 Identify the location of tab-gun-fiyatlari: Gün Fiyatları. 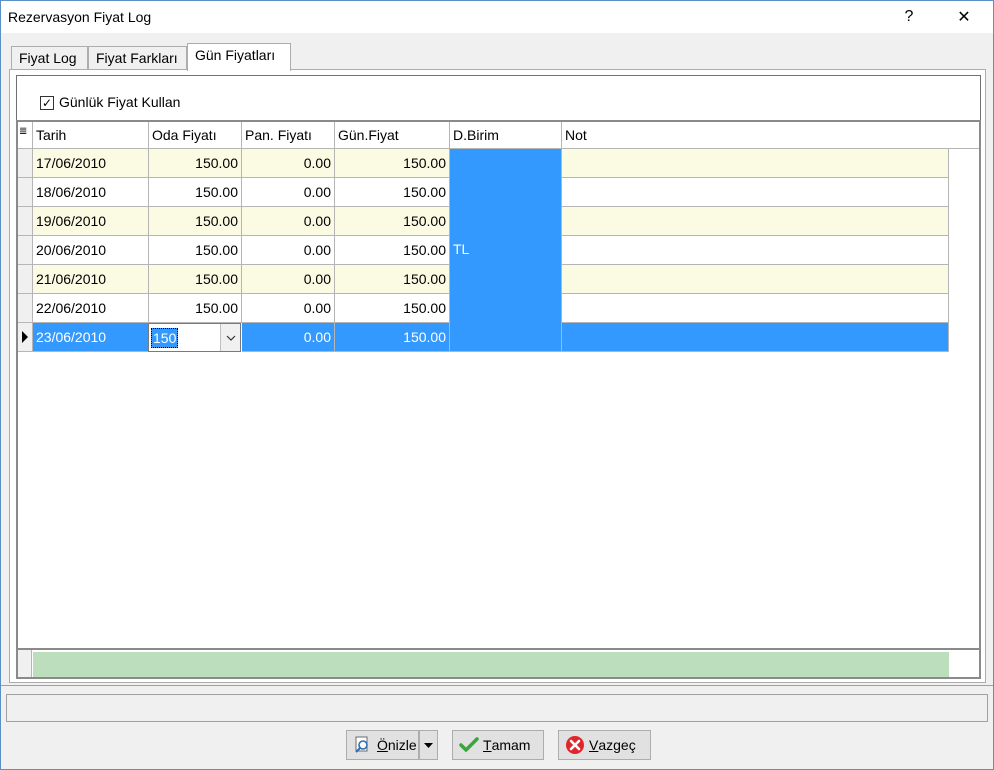
(239, 57).